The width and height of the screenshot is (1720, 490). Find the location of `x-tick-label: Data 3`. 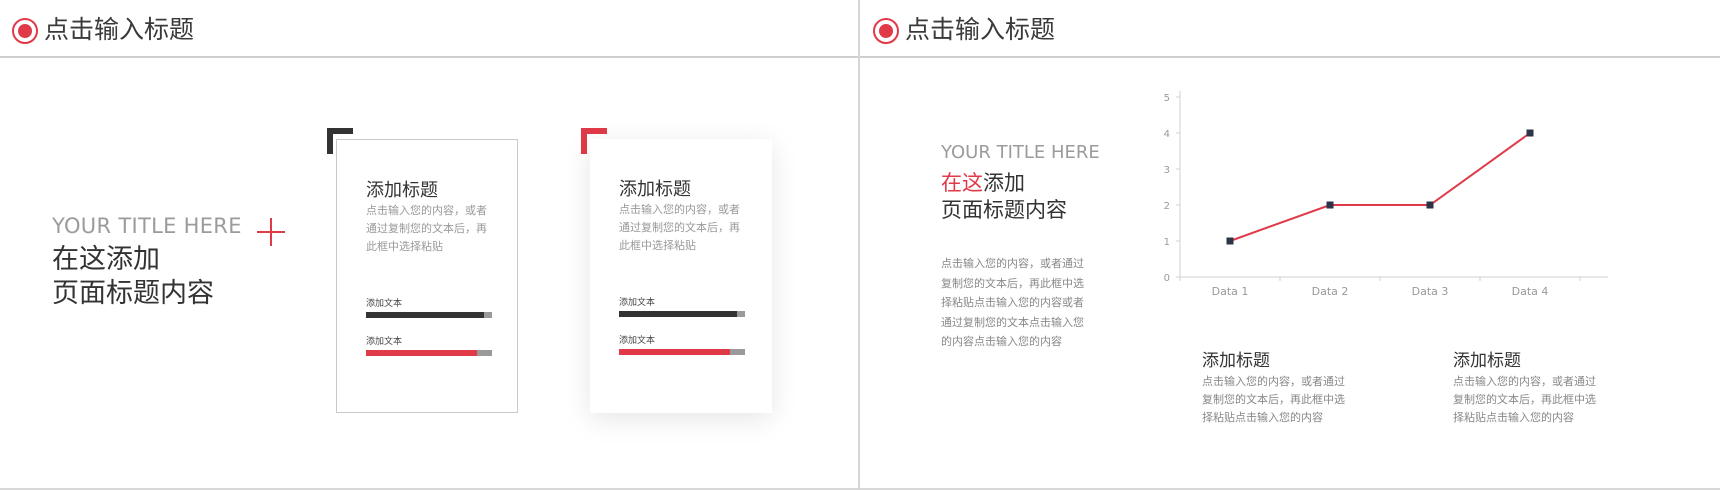

x-tick-label: Data 3 is located at coordinates (1430, 291).